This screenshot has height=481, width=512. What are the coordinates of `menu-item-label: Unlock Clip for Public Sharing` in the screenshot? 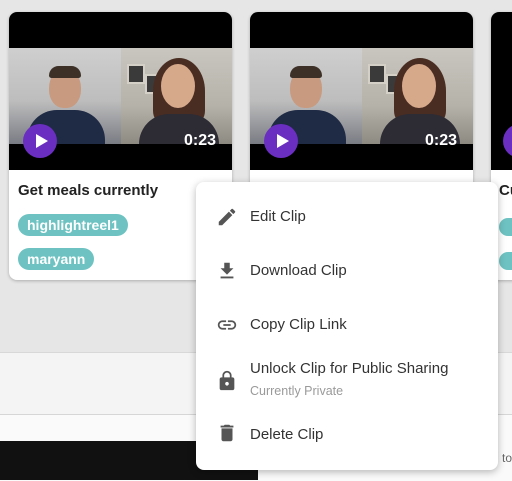 It's located at (349, 368).